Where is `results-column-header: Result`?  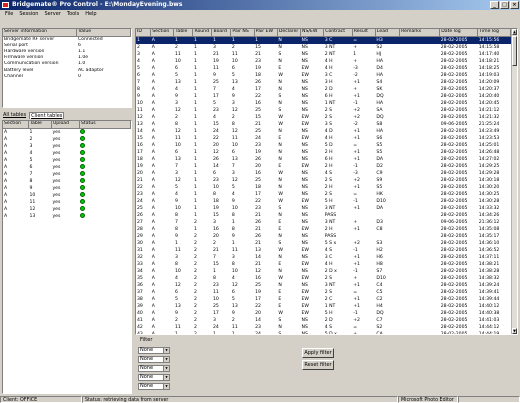 results-column-header: Result is located at coordinates (364, 33).